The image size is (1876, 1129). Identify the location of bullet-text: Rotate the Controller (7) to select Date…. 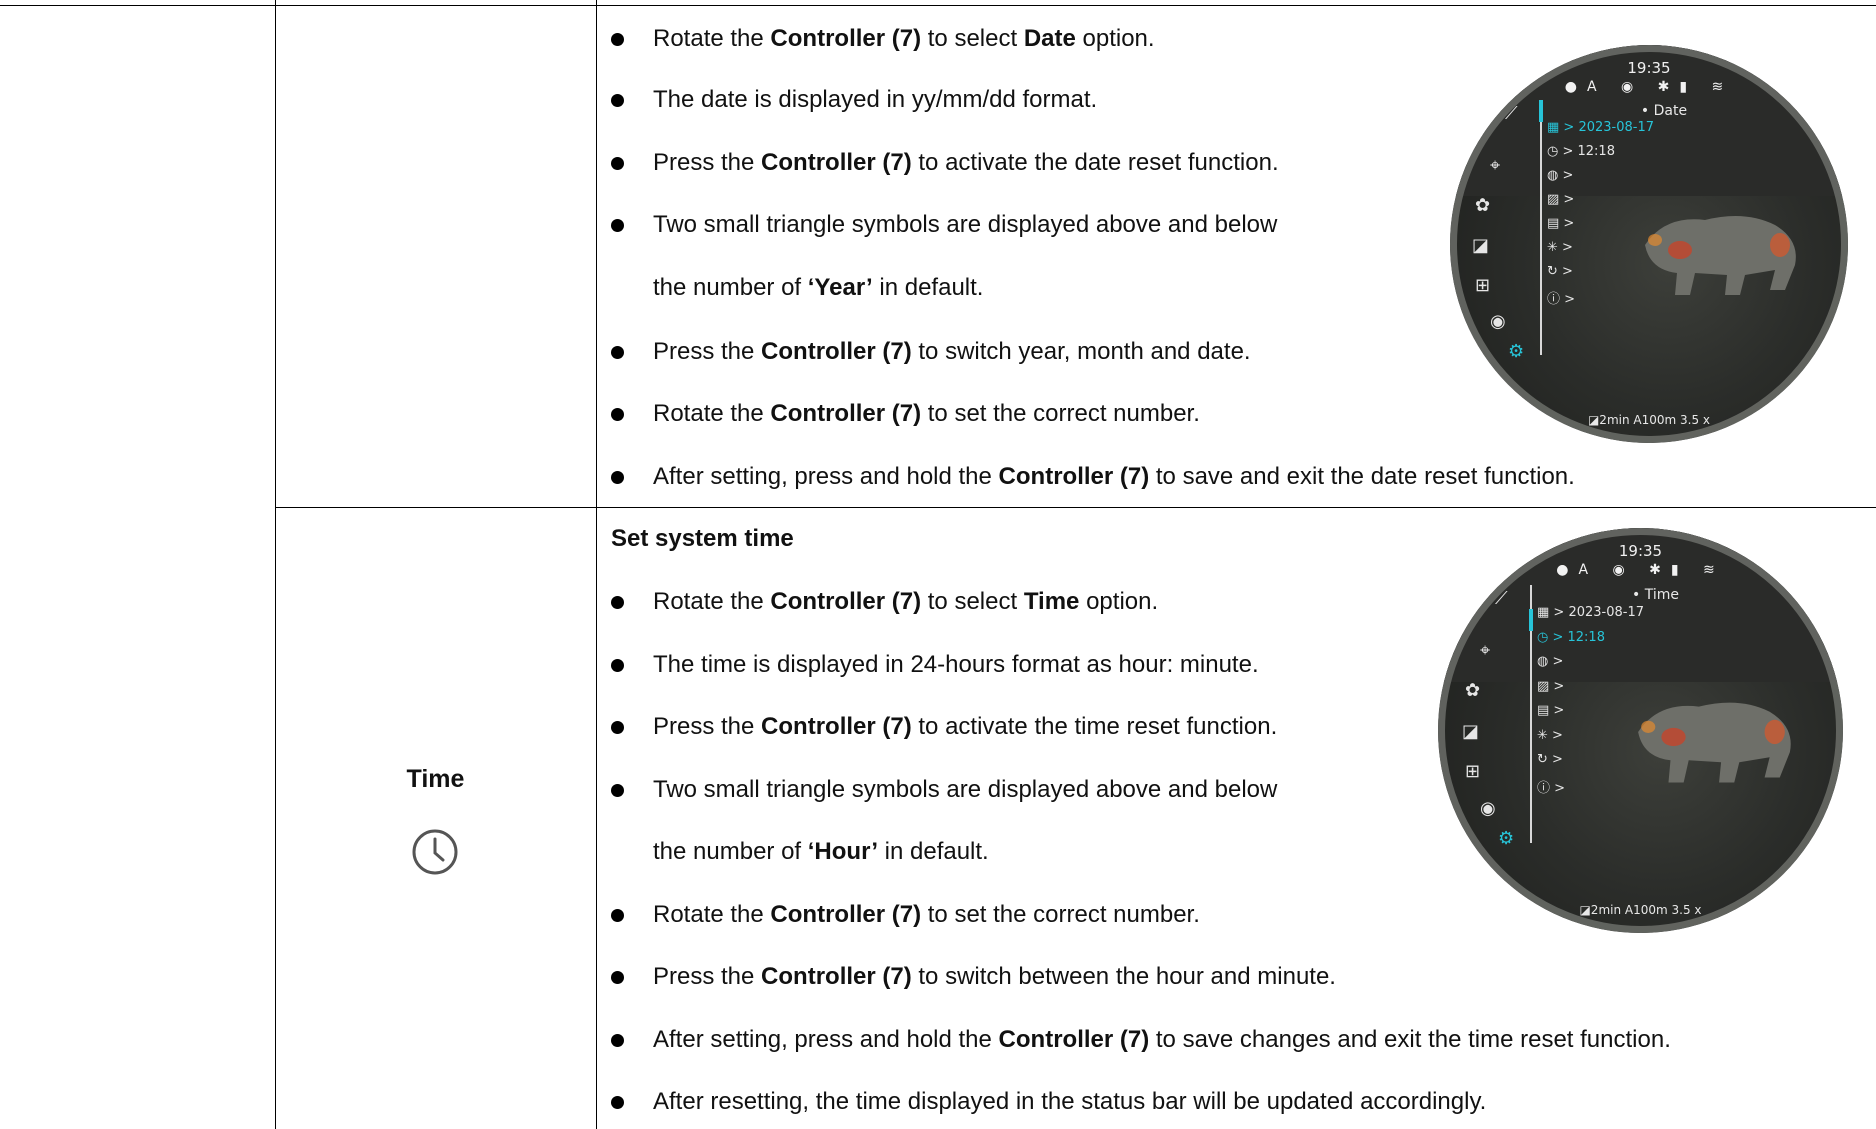
(904, 38).